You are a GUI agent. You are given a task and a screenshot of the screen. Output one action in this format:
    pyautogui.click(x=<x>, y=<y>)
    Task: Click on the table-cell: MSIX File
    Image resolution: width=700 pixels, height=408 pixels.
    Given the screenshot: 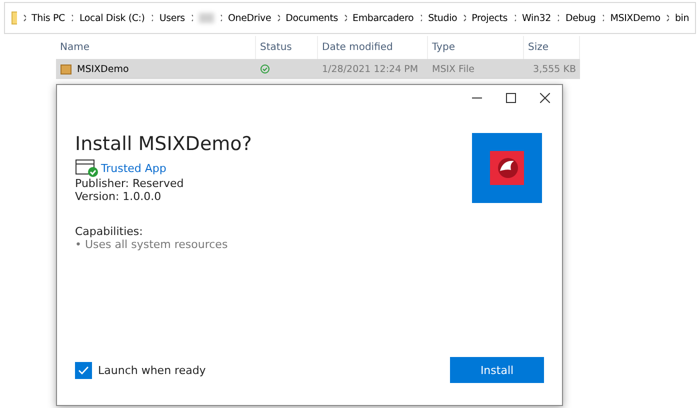 What is the action you would take?
    pyautogui.click(x=476, y=69)
    